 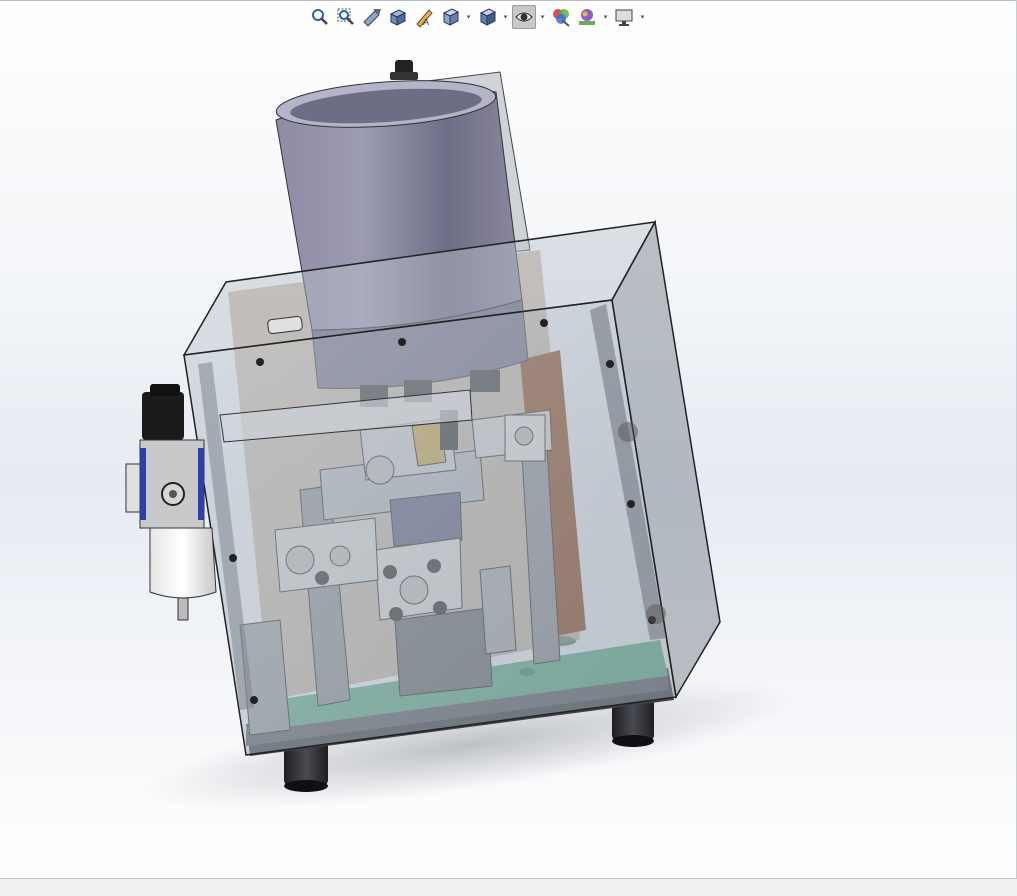 I want to click on display-style-icon, so click(x=488, y=17).